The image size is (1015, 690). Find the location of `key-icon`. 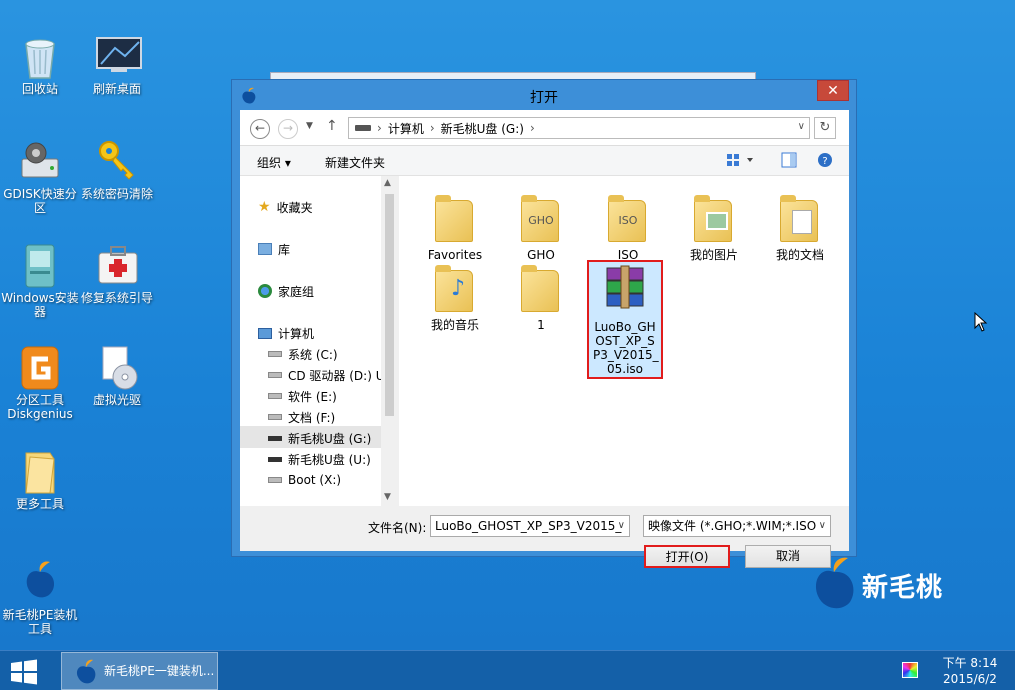

key-icon is located at coordinates (117, 161).